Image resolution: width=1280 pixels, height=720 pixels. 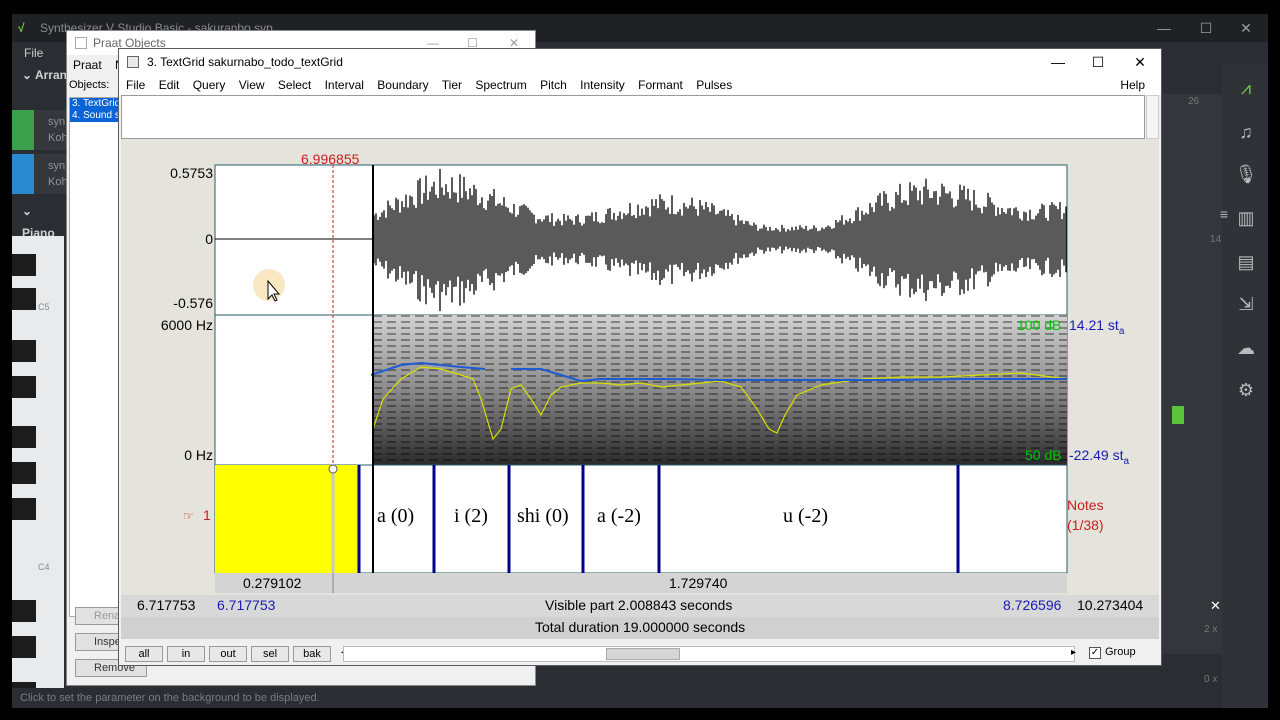 What do you see at coordinates (144, 654) in the screenshot?
I see `zoom-all-button: all` at bounding box center [144, 654].